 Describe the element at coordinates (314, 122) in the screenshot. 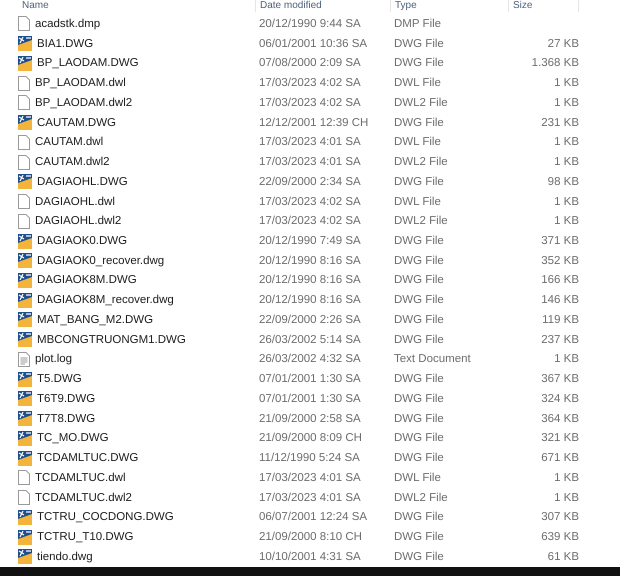

I see `date-modified: 12/12/2001 12:39 CH` at that location.